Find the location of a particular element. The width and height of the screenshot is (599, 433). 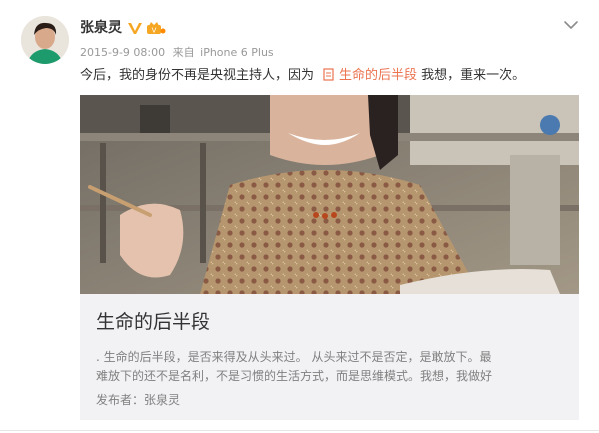

device-source: iPhone 6 Plus is located at coordinates (237, 52).